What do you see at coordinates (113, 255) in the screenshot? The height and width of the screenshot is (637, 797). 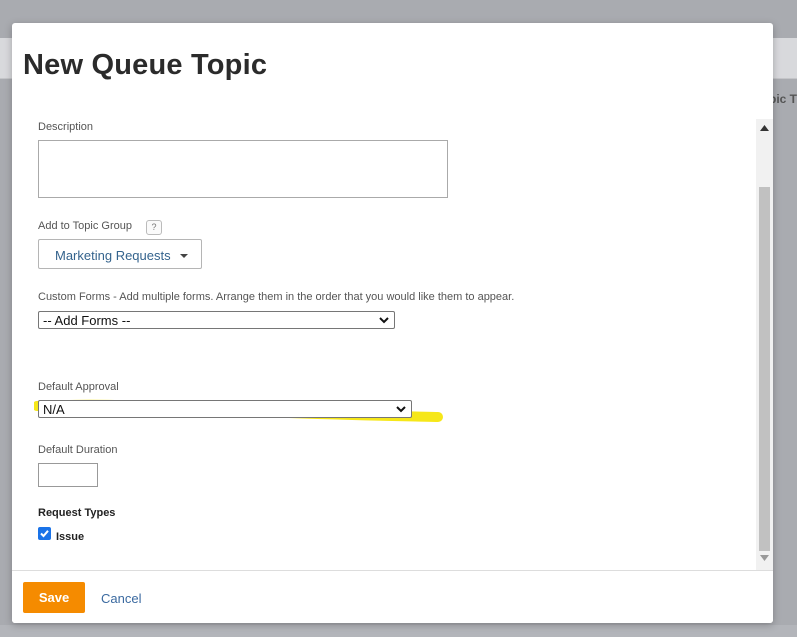 I see `topic-group-selected: Marketing Requests` at bounding box center [113, 255].